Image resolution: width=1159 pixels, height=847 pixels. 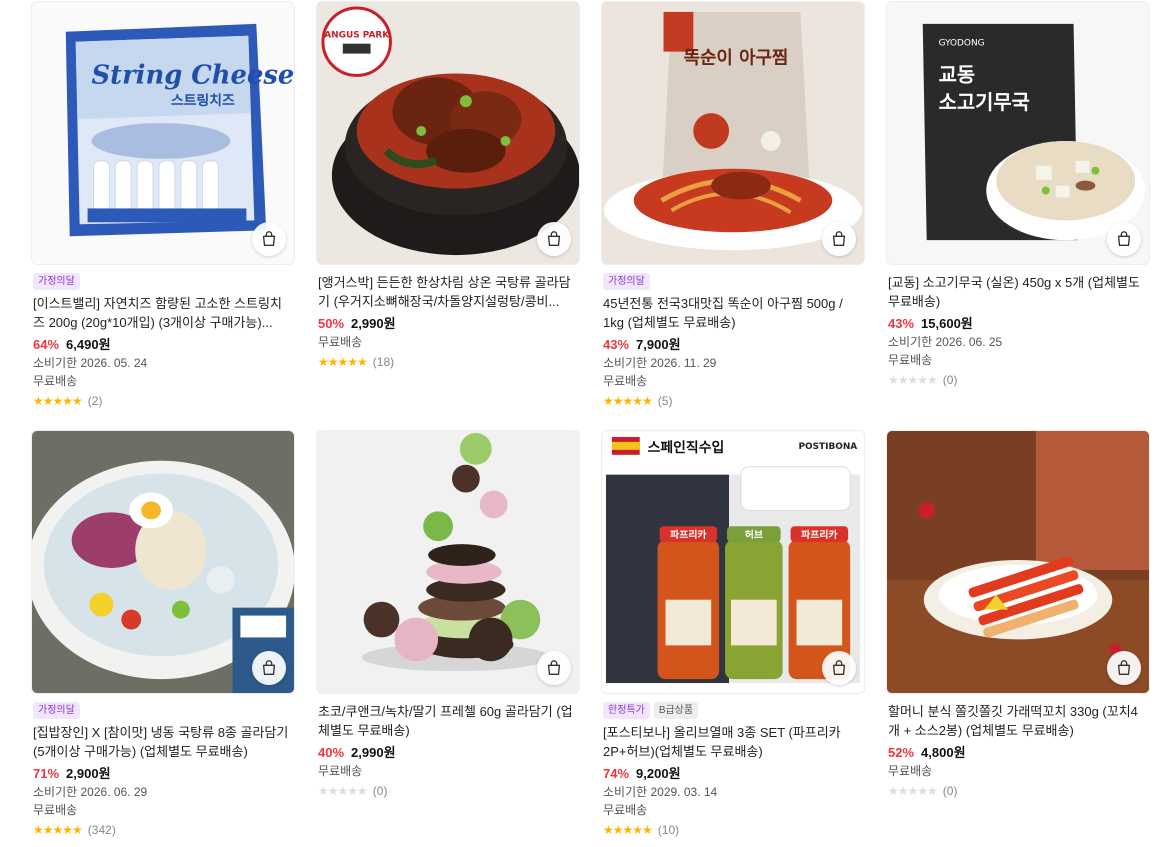 What do you see at coordinates (90, 363) in the screenshot?
I see `expiry-date: 소비기한 2026. 05. 24` at bounding box center [90, 363].